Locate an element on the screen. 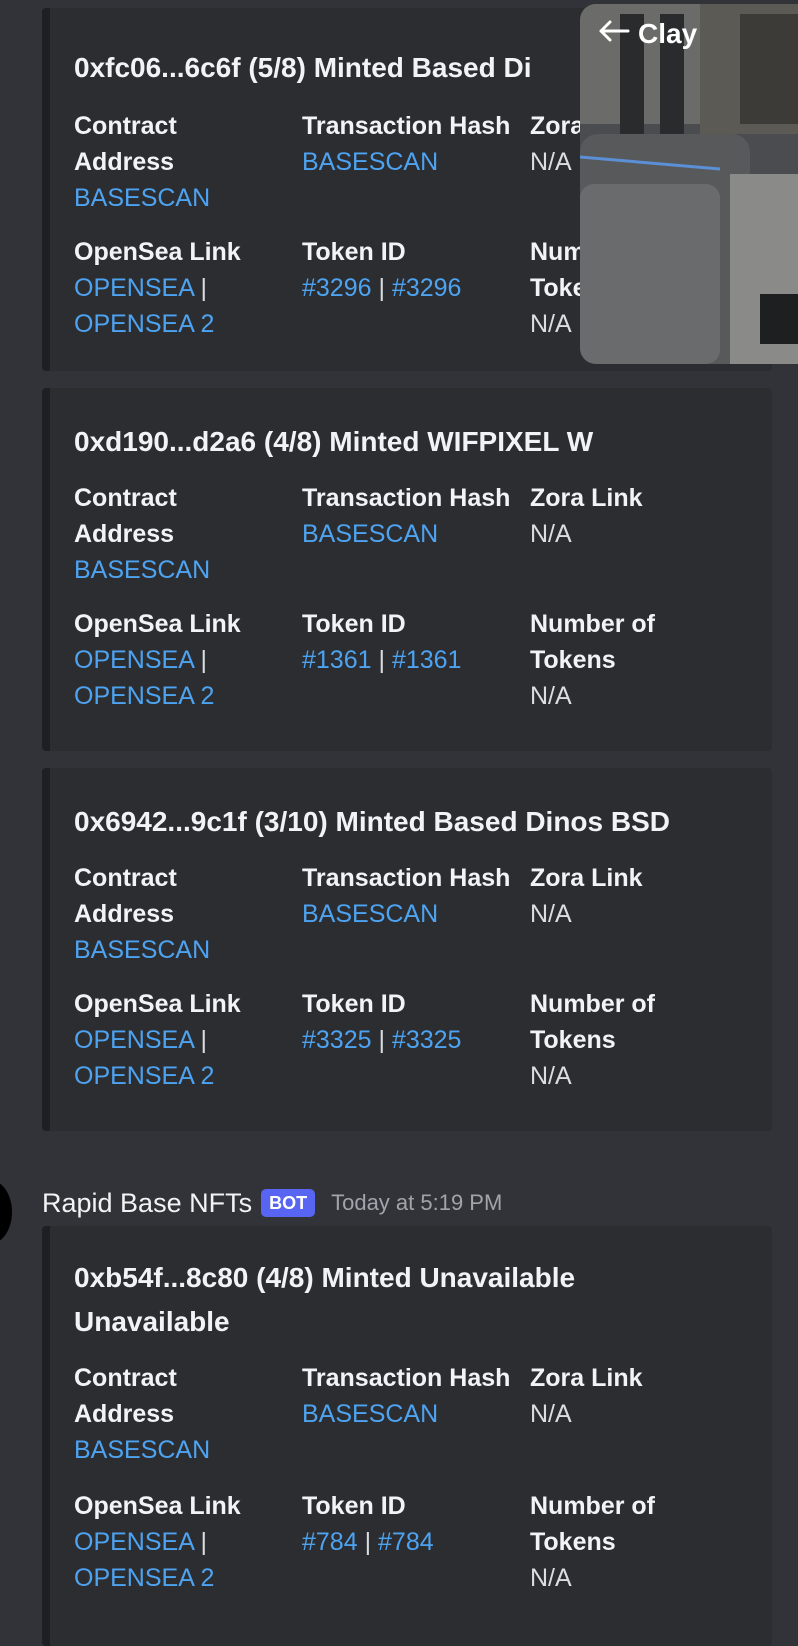  bot-badge: BOT is located at coordinates (288, 1203).